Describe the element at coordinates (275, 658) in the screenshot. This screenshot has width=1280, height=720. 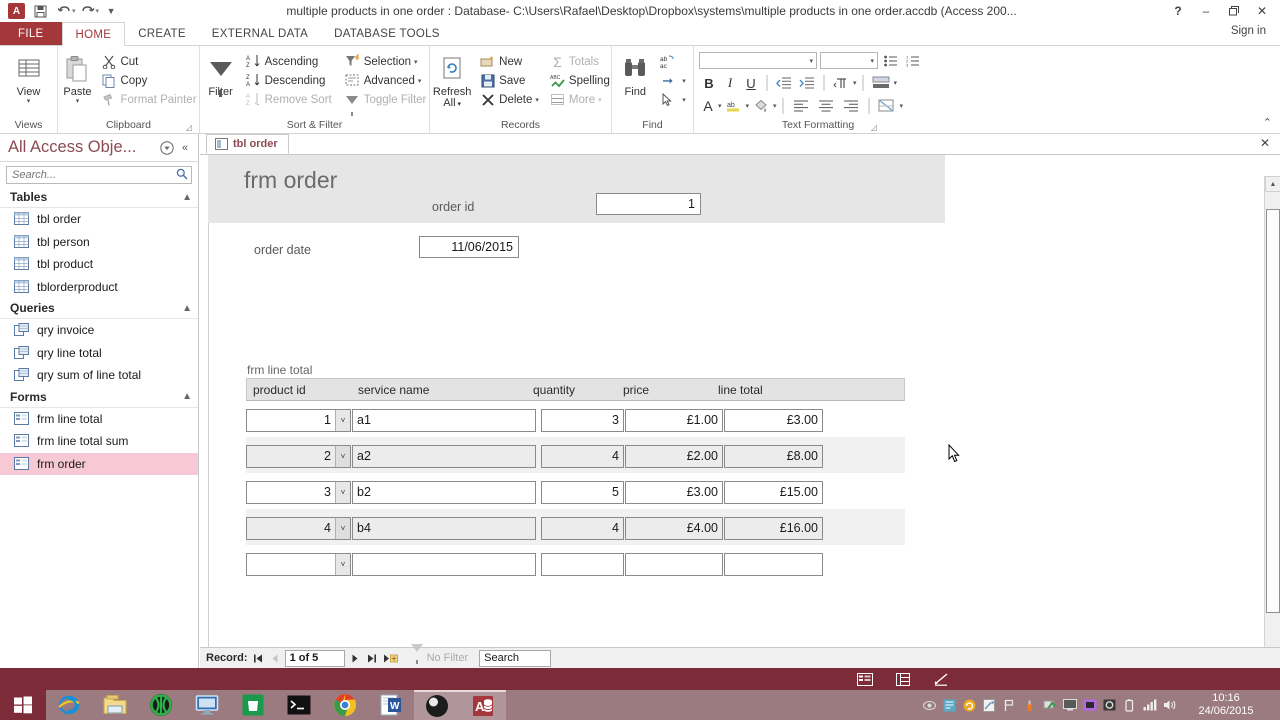
I see `previous-record-button` at that location.